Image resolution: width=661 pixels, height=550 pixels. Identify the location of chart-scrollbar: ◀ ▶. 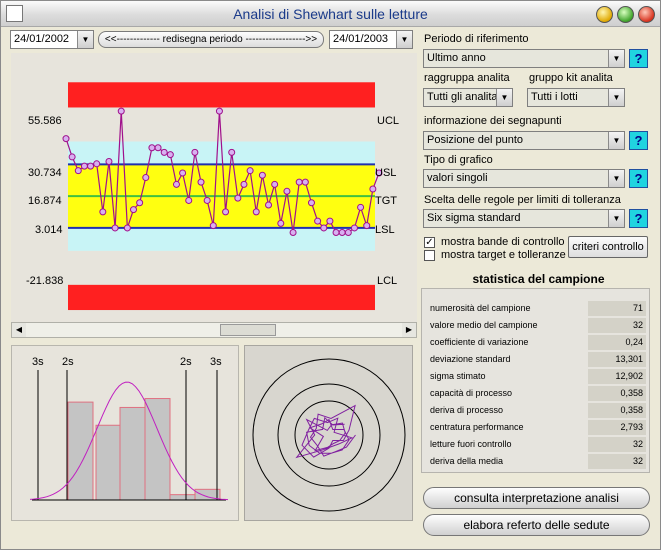
(214, 330).